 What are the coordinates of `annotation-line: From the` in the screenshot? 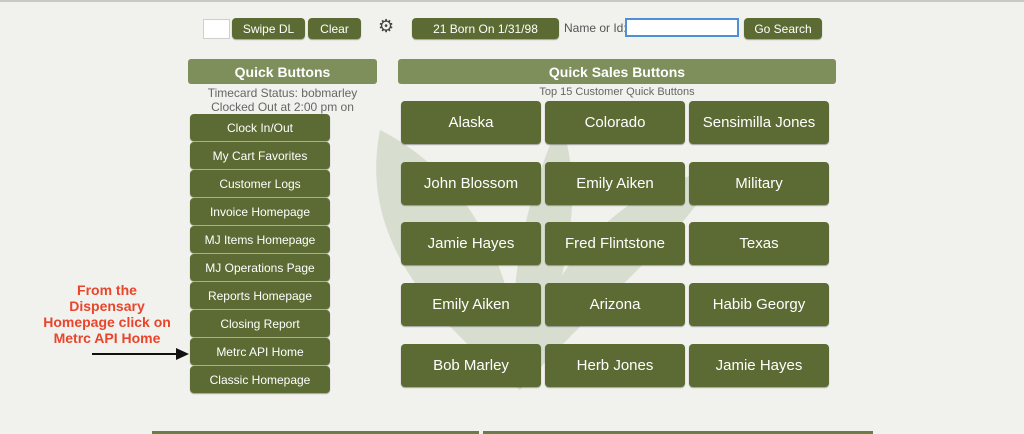 It's located at (107, 290).